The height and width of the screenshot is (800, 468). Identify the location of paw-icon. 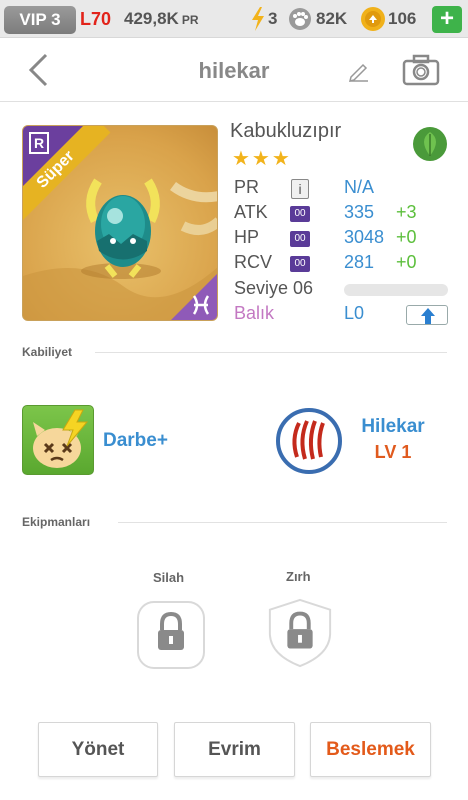
(300, 19).